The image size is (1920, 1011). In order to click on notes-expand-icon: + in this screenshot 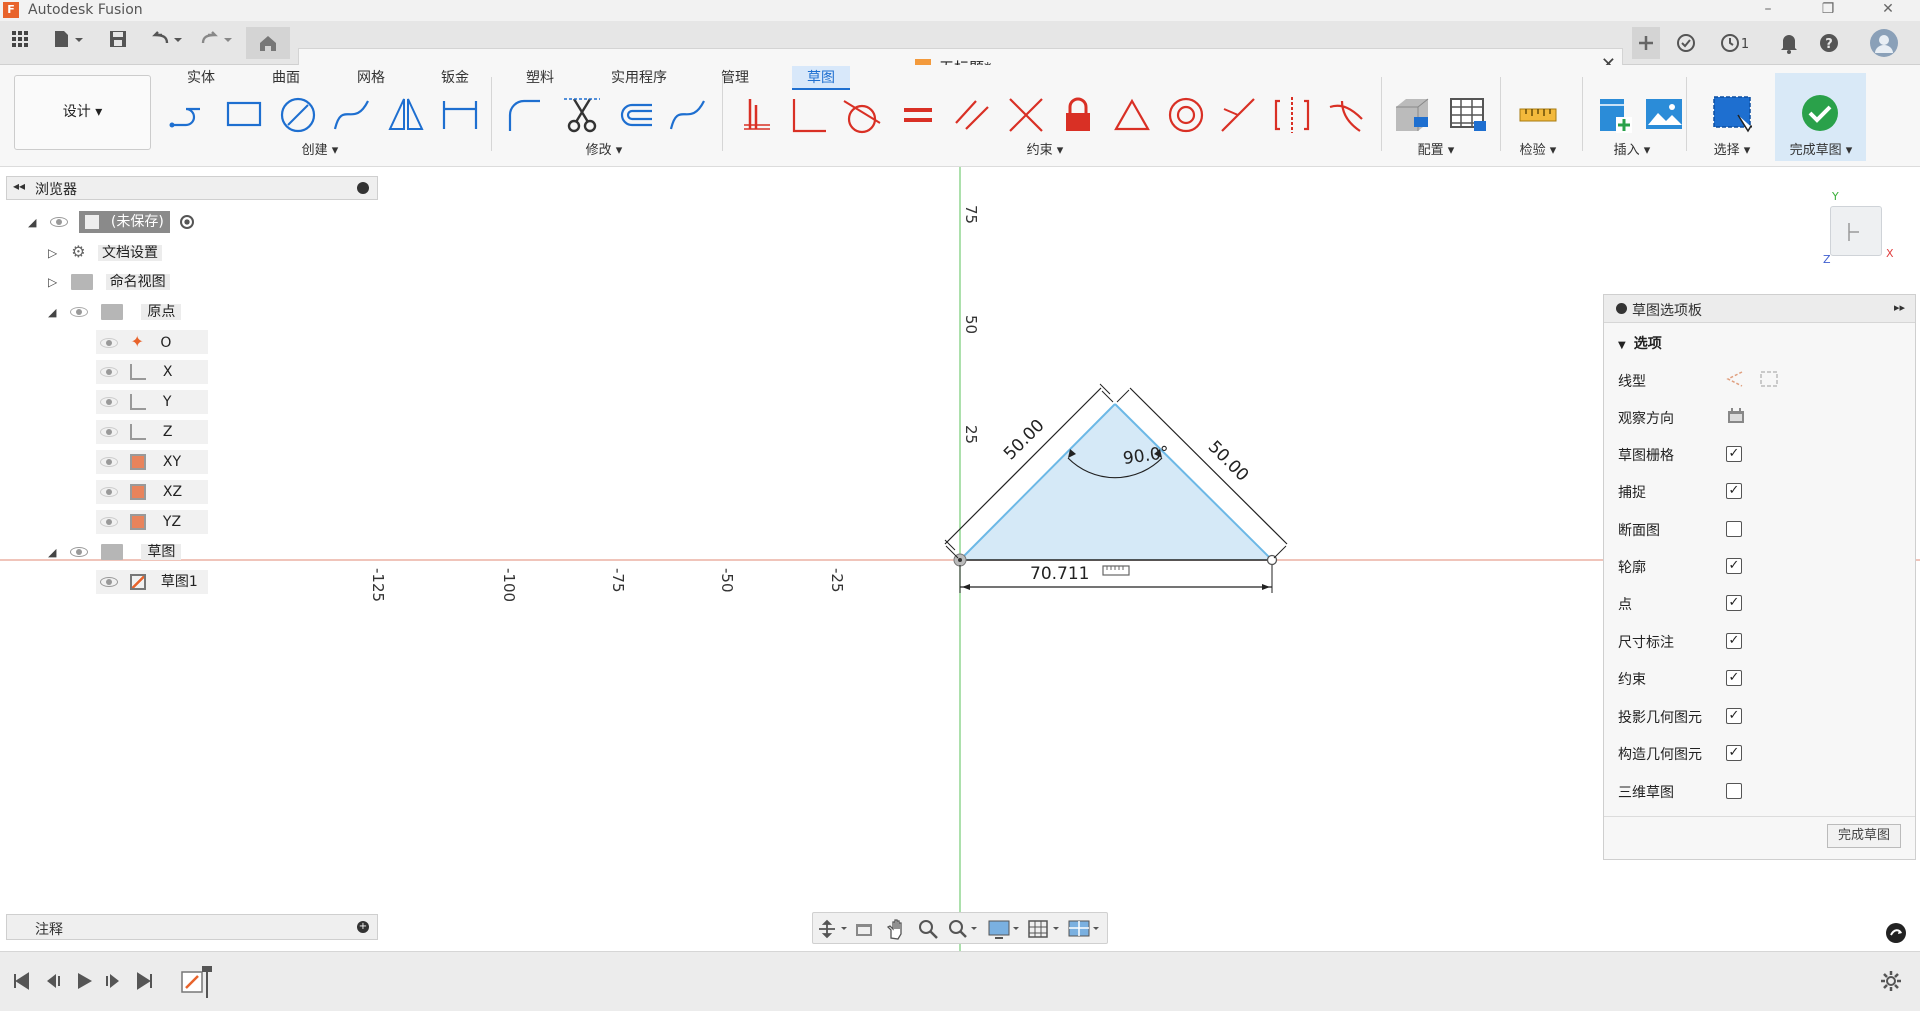, I will do `click(363, 927)`.